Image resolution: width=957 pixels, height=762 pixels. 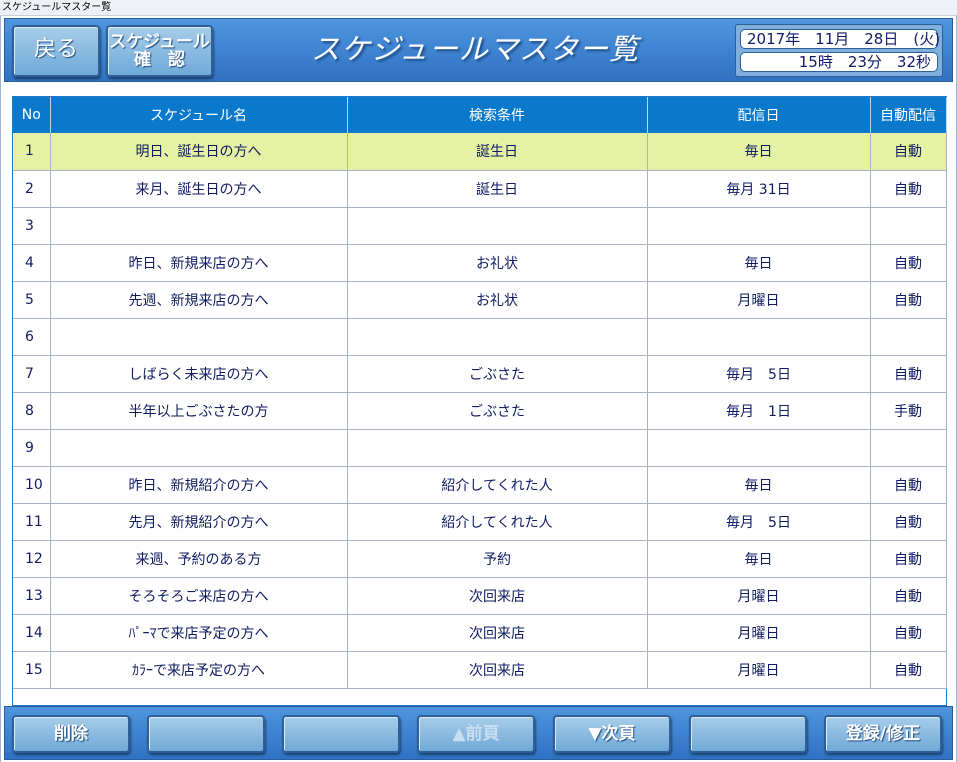 I want to click on cell-no: 1, so click(x=32, y=152).